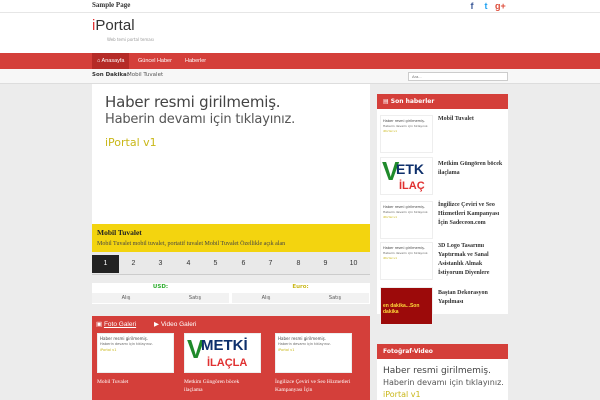 The image size is (600, 400). Describe the element at coordinates (119, 232) in the screenshot. I see `slider-caption-title: Mobil Tuvalet` at that location.